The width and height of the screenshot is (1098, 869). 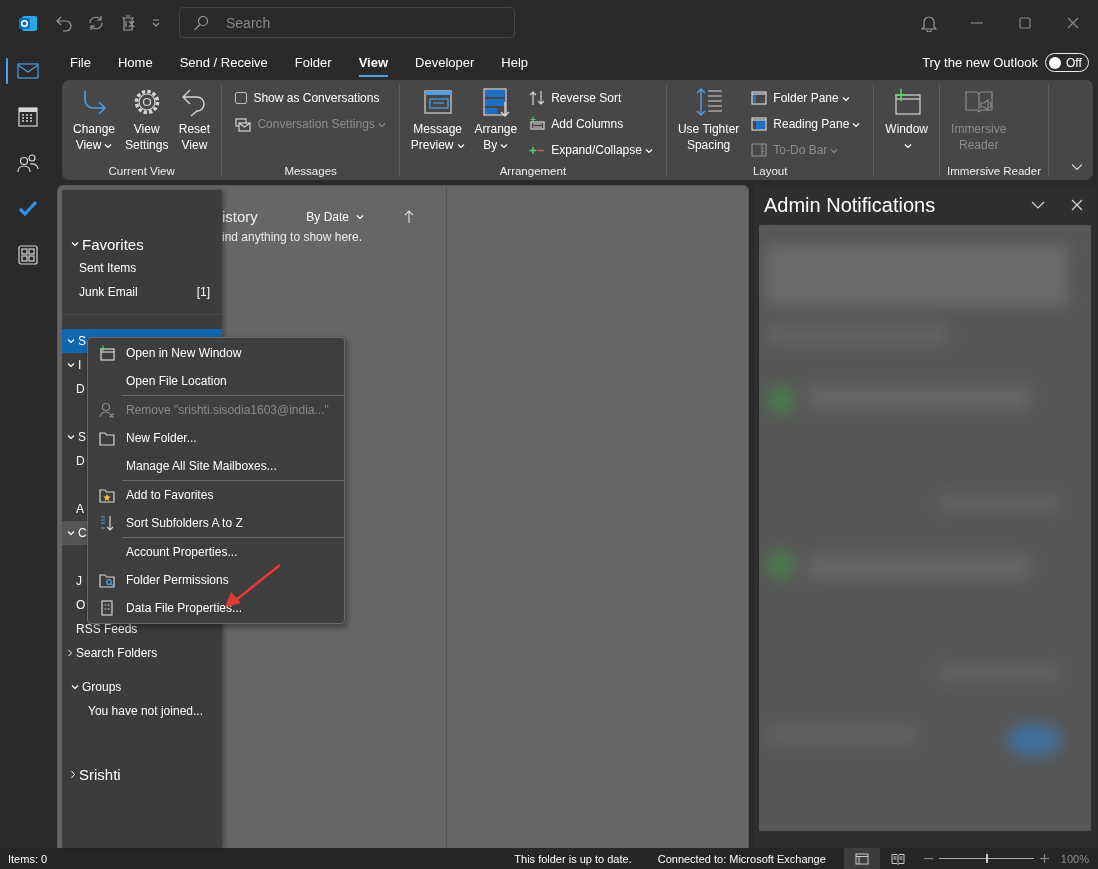 What do you see at coordinates (994, 170) in the screenshot?
I see `group-label: Immersive Reader` at bounding box center [994, 170].